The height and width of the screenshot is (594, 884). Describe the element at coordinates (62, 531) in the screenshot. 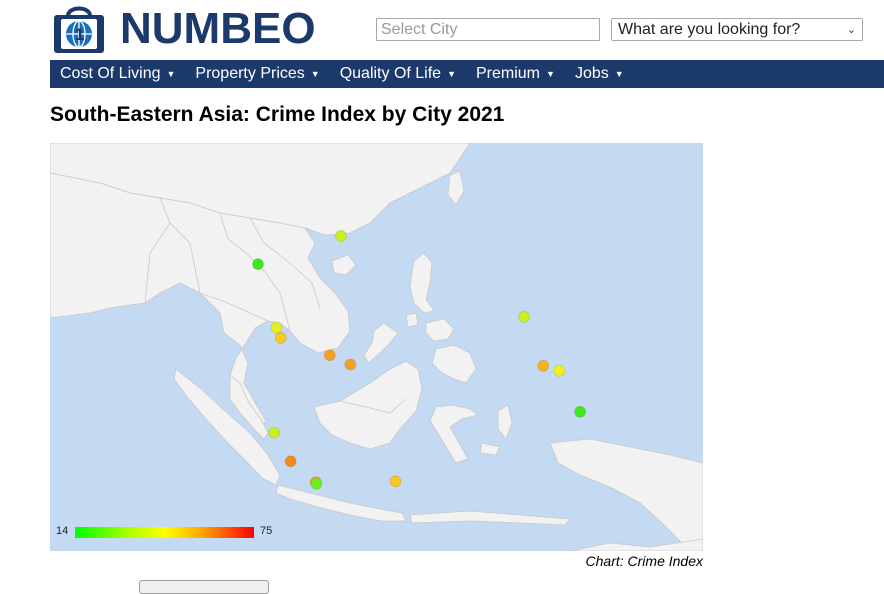

I see `legend-min-value: 14` at that location.